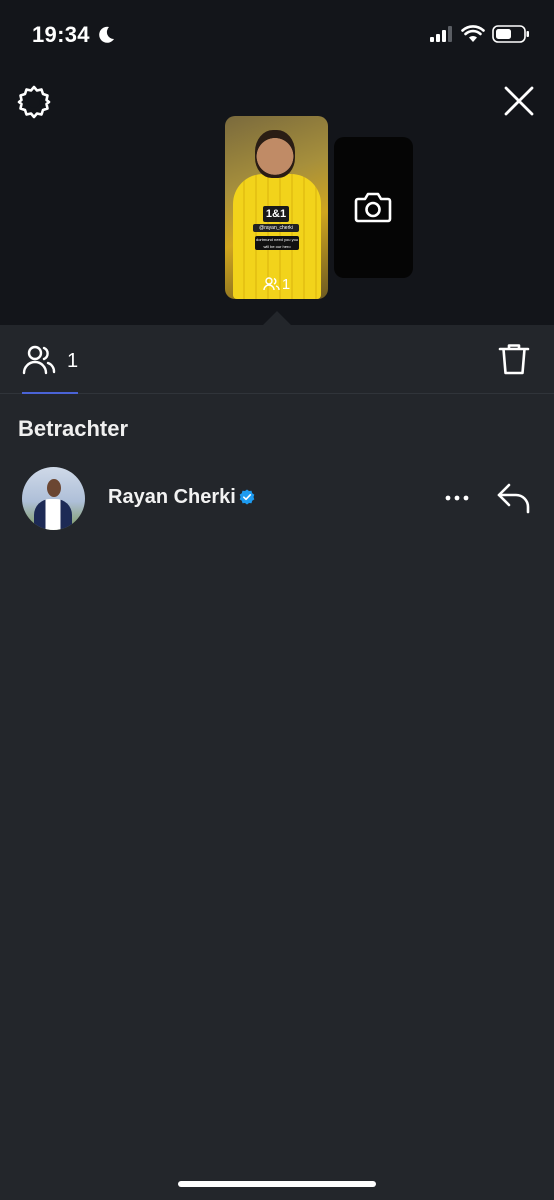 This screenshot has width=554, height=1200. I want to click on camera-icon, so click(373, 207).